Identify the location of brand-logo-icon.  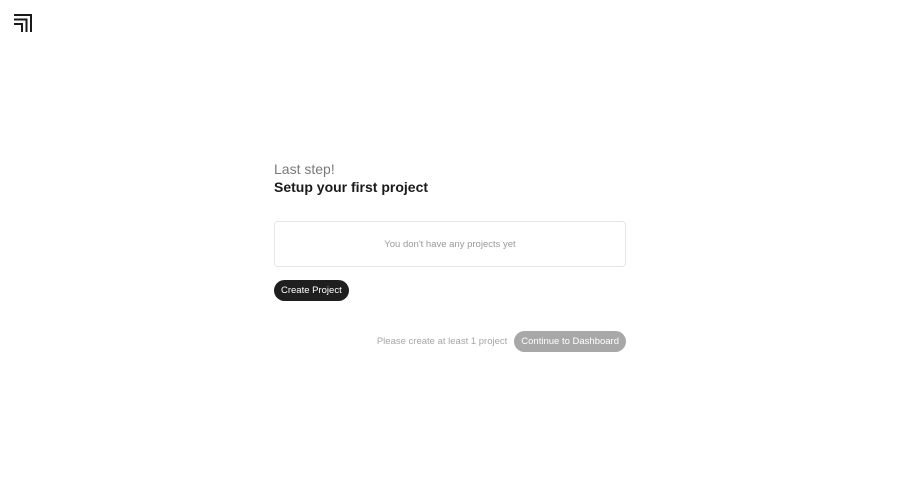
(23, 23).